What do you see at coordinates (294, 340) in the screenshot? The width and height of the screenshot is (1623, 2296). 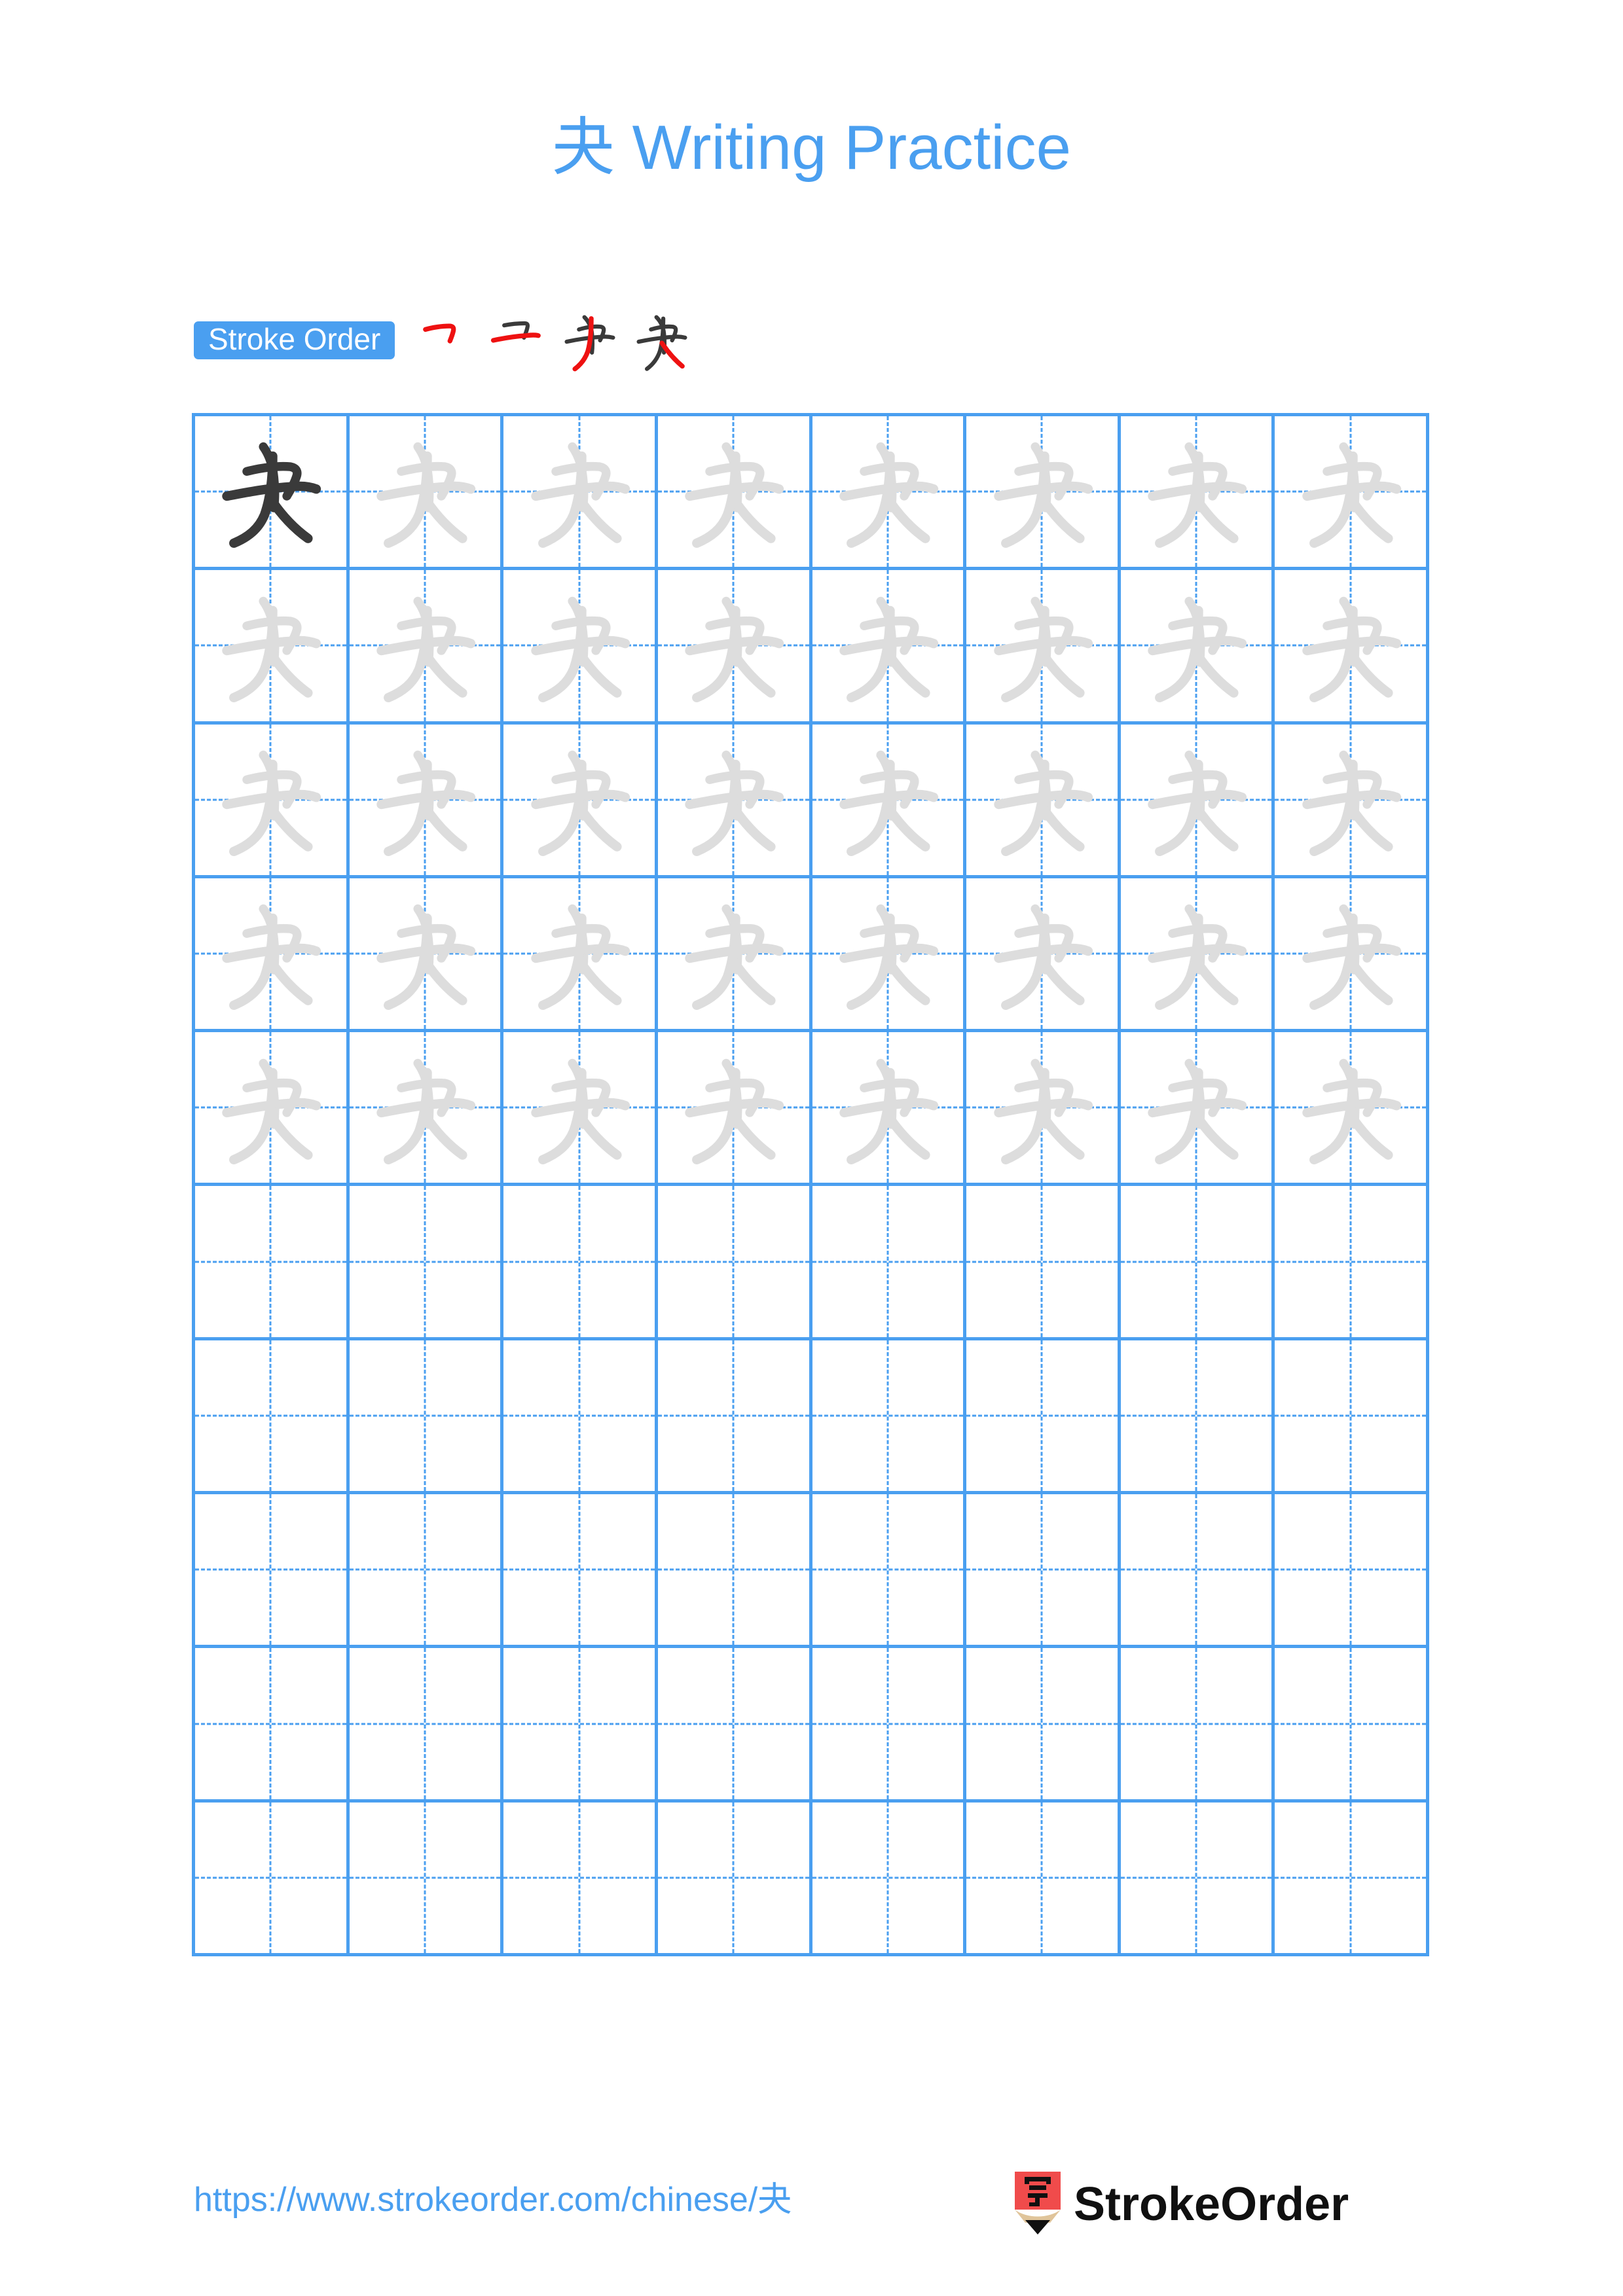 I see `stroke-order-badge: Stroke Order` at bounding box center [294, 340].